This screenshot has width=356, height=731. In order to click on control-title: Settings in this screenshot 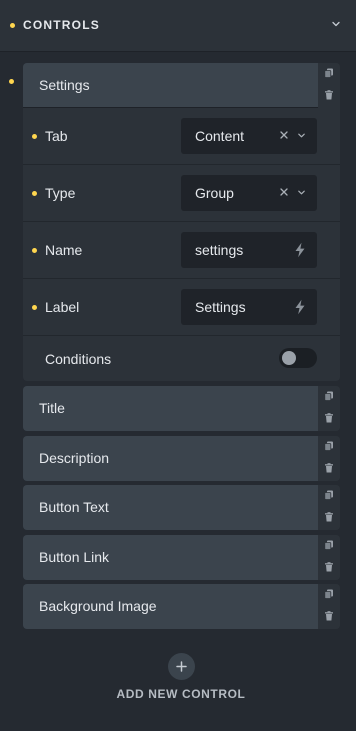, I will do `click(64, 85)`.